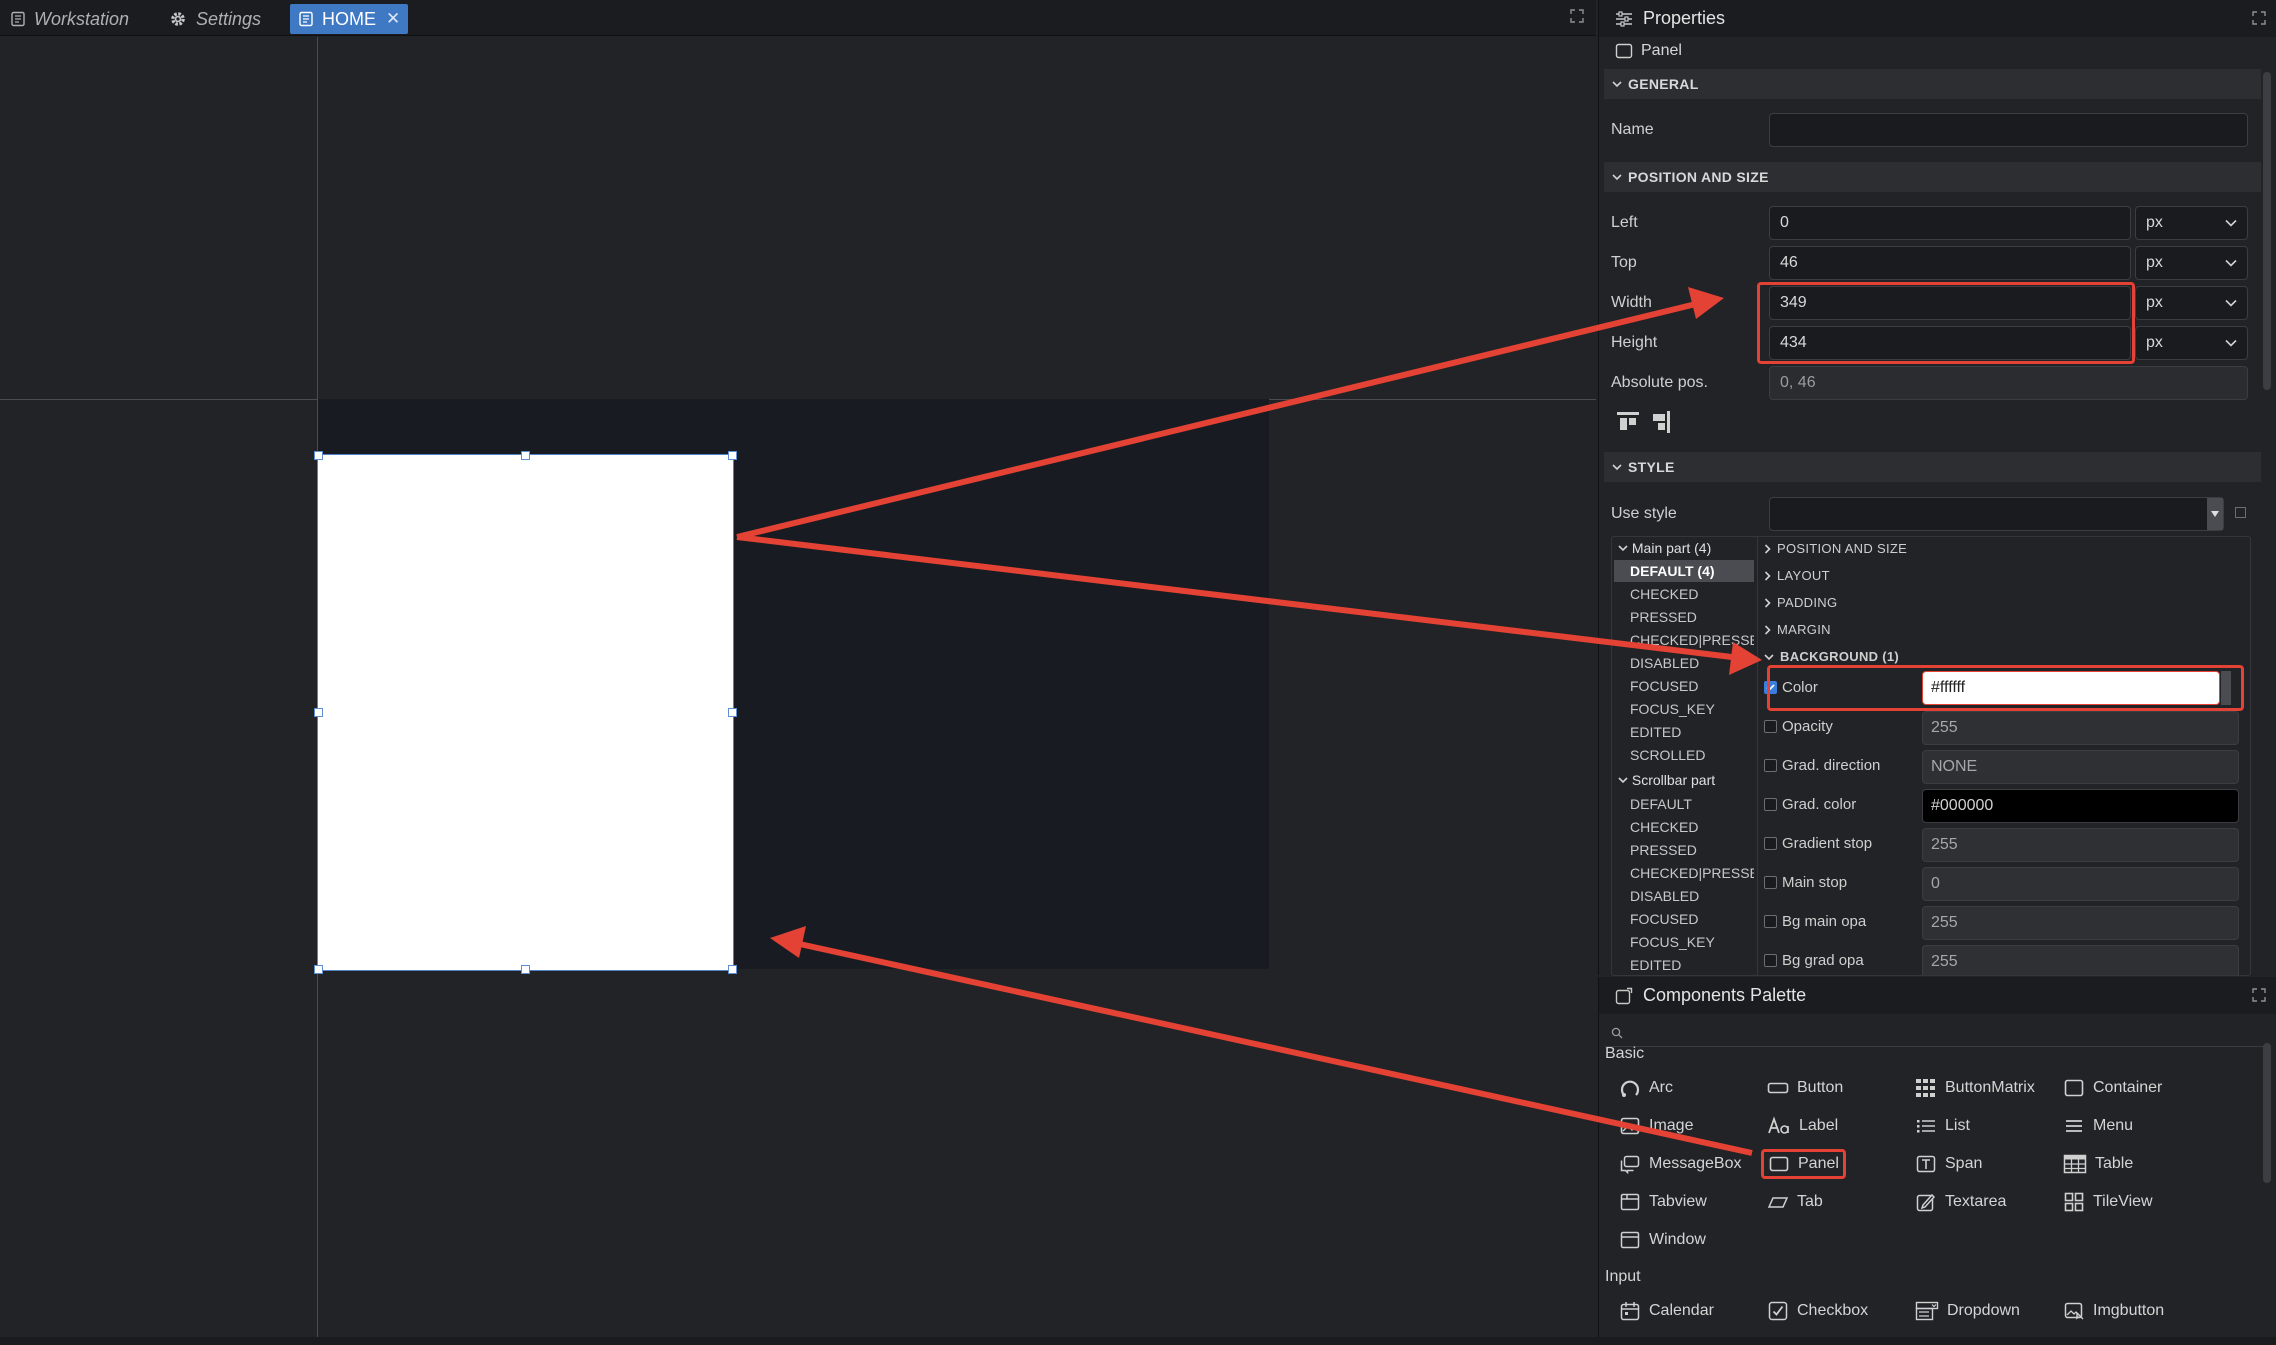  Describe the element at coordinates (2191, 343) in the screenshot. I see `height-unit-select: px` at that location.